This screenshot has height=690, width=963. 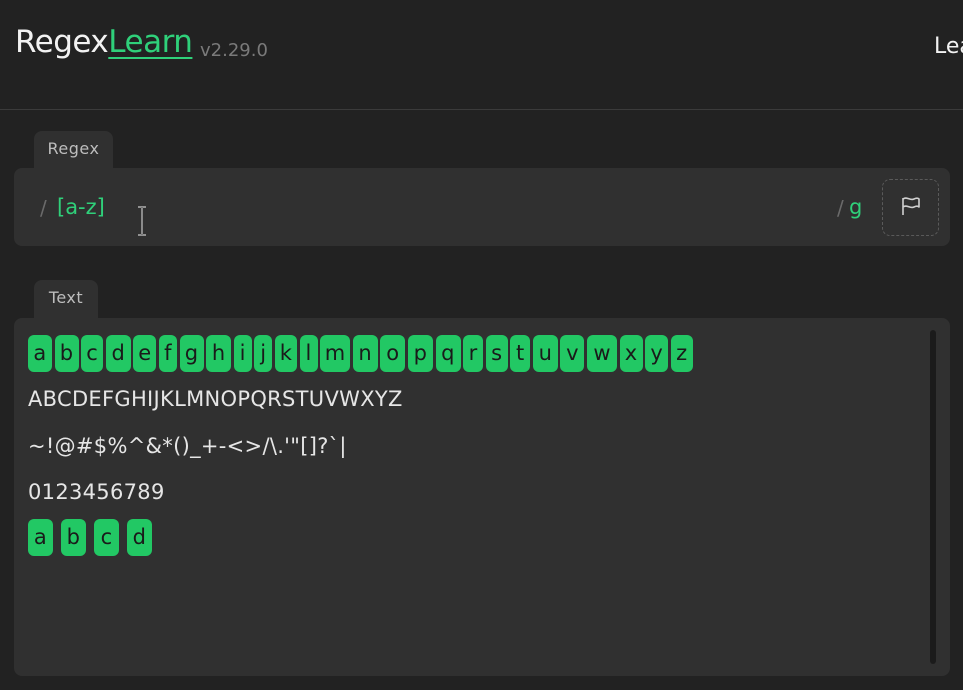 I want to click on text-line-symbols: ~!@#$%^&*()_+-<>/\.'"[]?`|, so click(x=187, y=446).